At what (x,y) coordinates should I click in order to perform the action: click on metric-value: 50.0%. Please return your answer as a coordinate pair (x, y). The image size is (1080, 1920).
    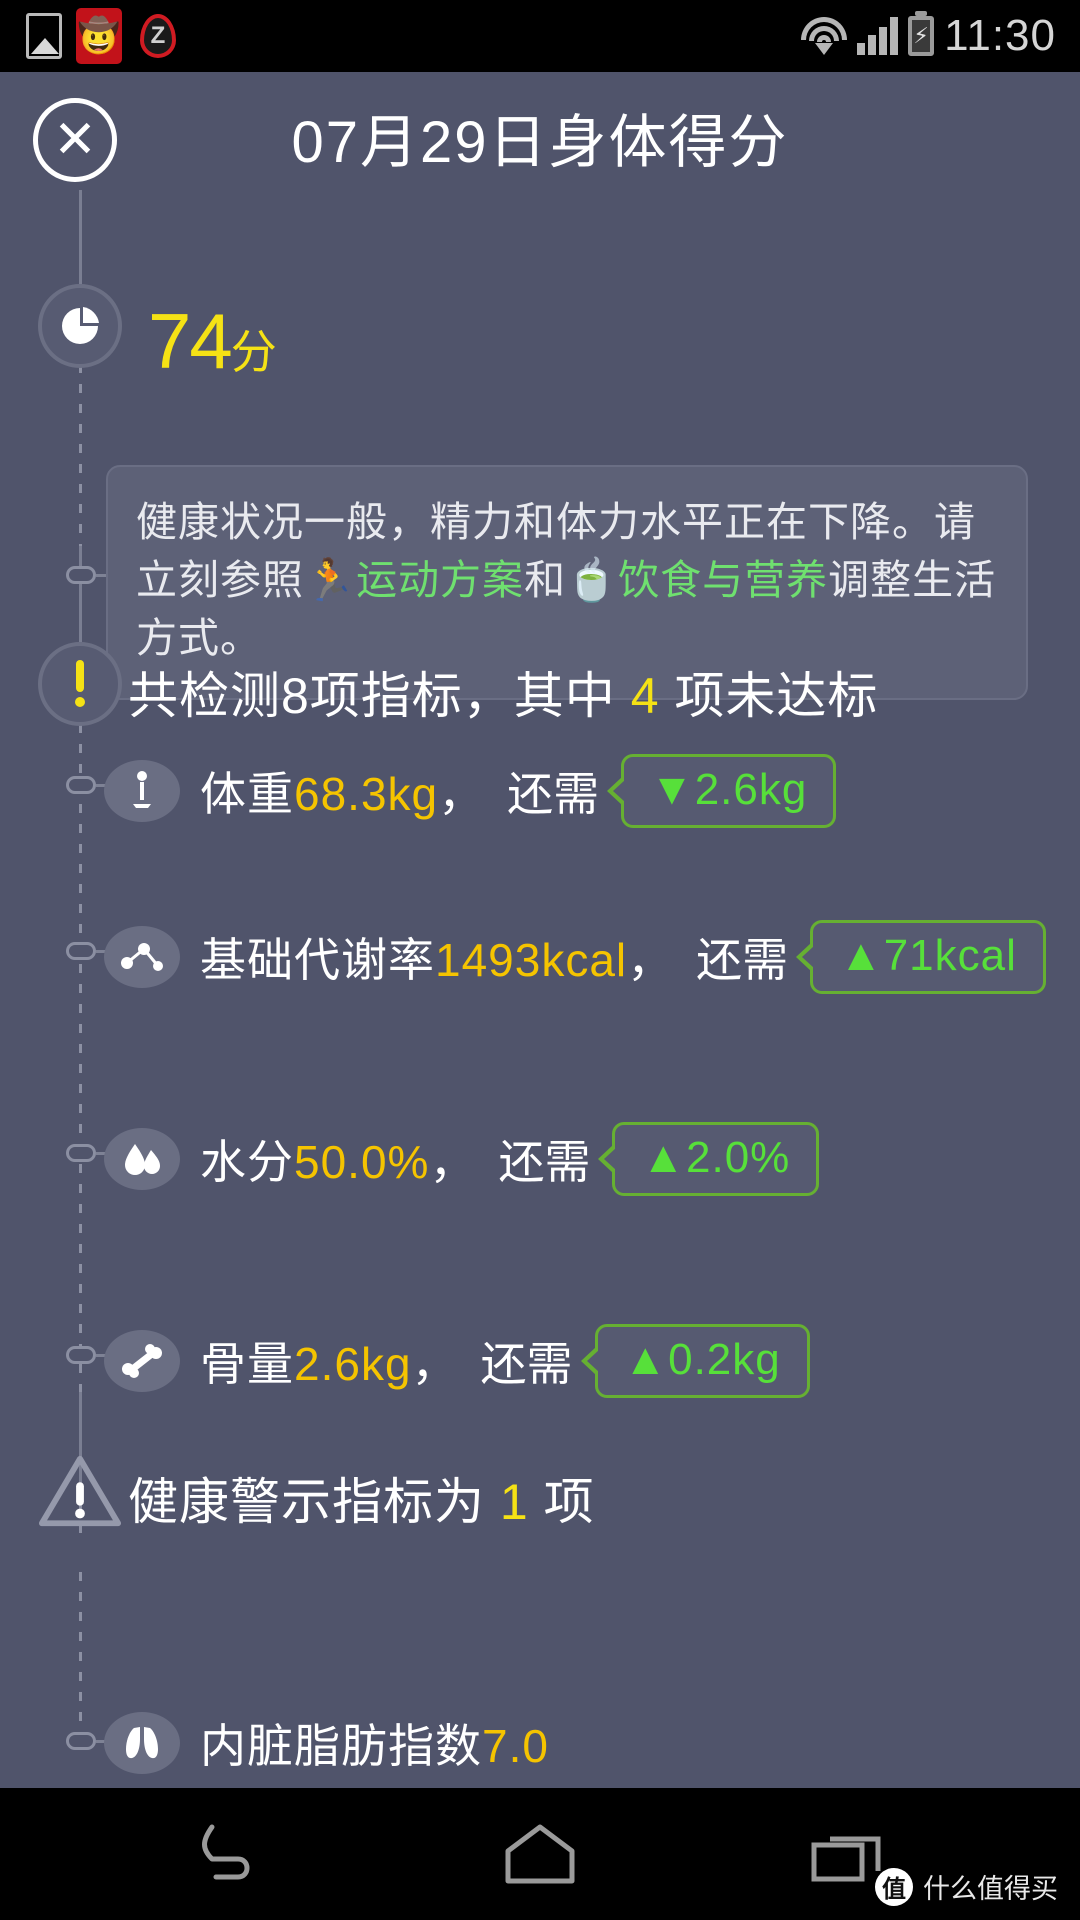
    Looking at the image, I should click on (362, 1162).